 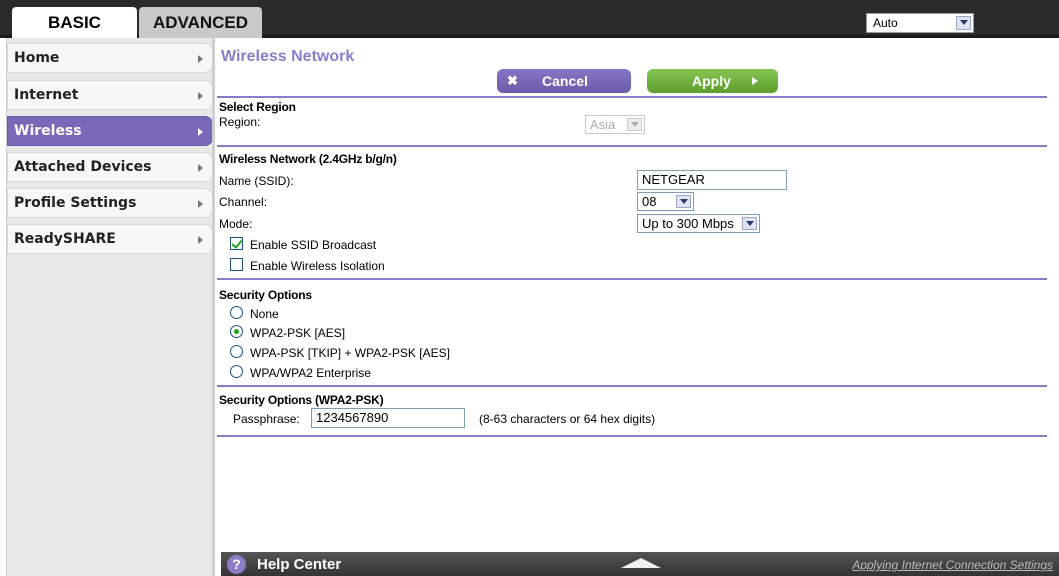 I want to click on passphrase-label: Passphrase:, so click(x=266, y=419).